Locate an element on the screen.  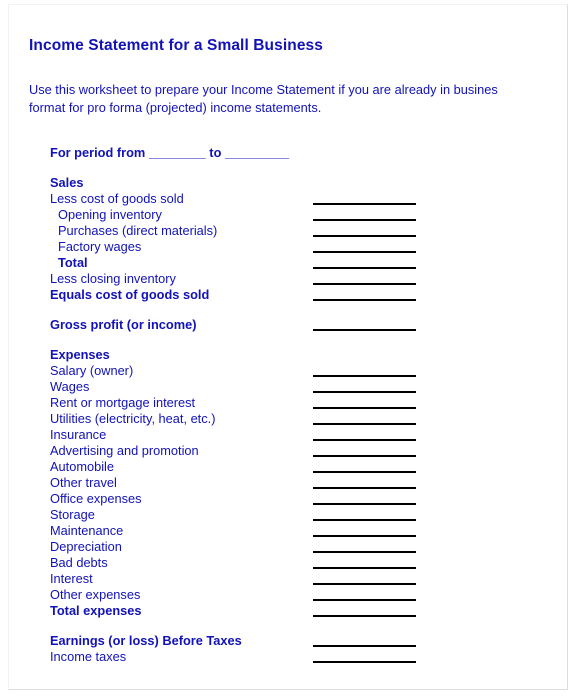
statement-row: Other travel is located at coordinates (288, 483).